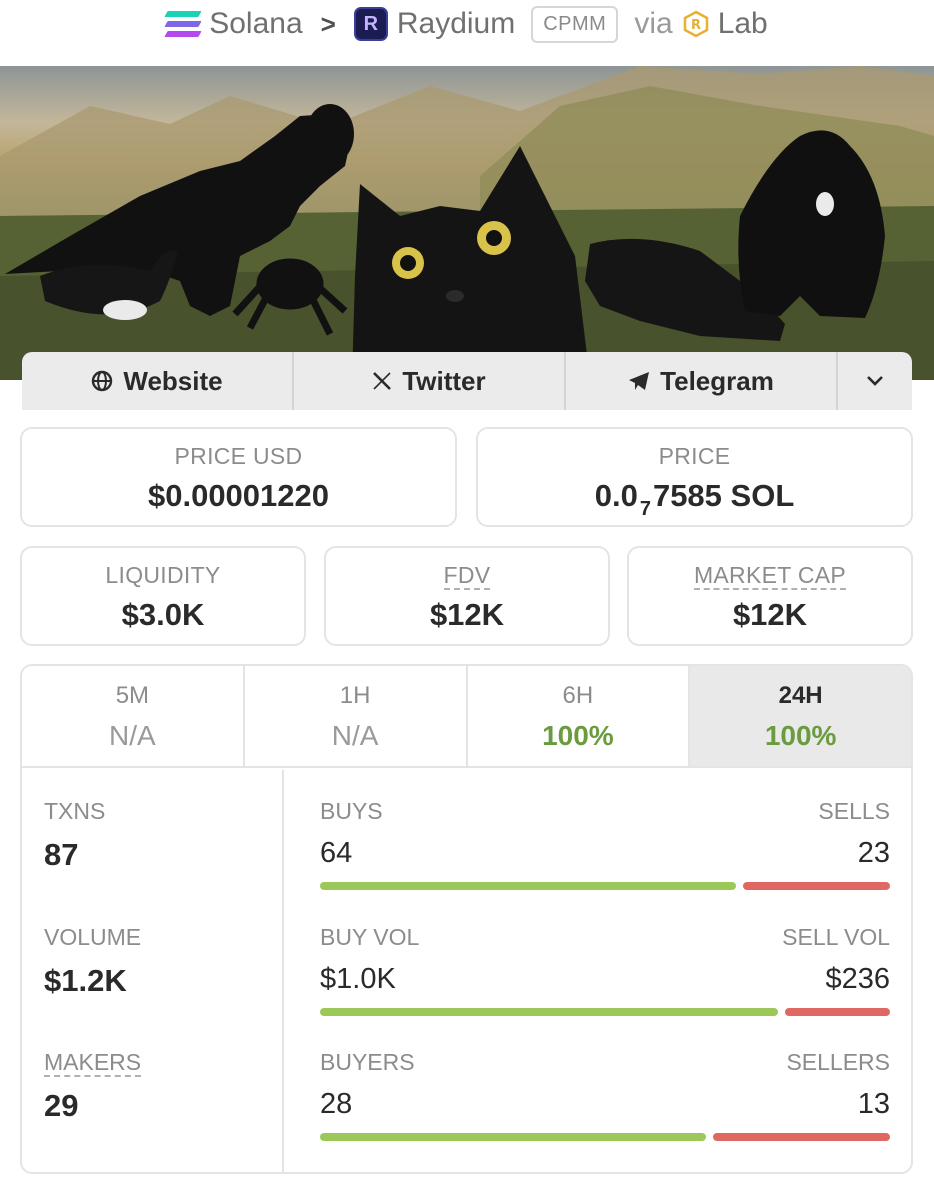  I want to click on sellers-value: 13, so click(873, 1104).